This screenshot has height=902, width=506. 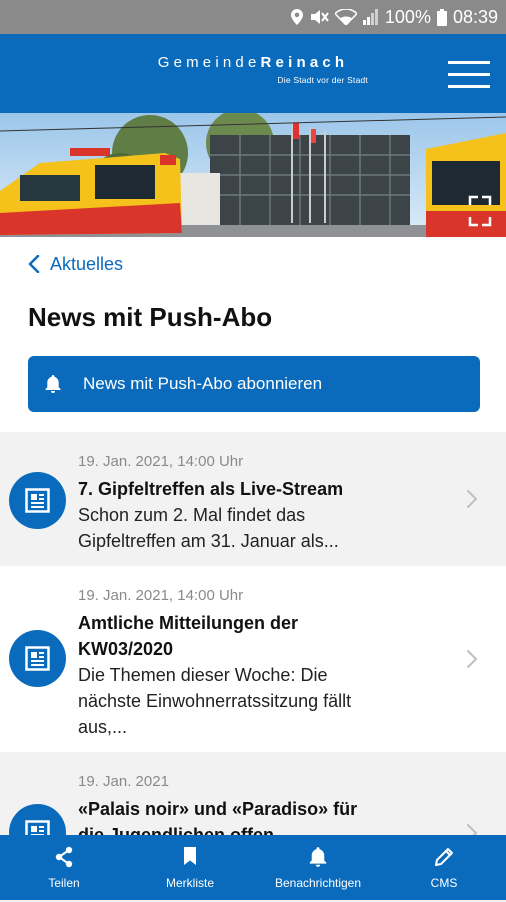 I want to click on pencil-icon, so click(x=444, y=857).